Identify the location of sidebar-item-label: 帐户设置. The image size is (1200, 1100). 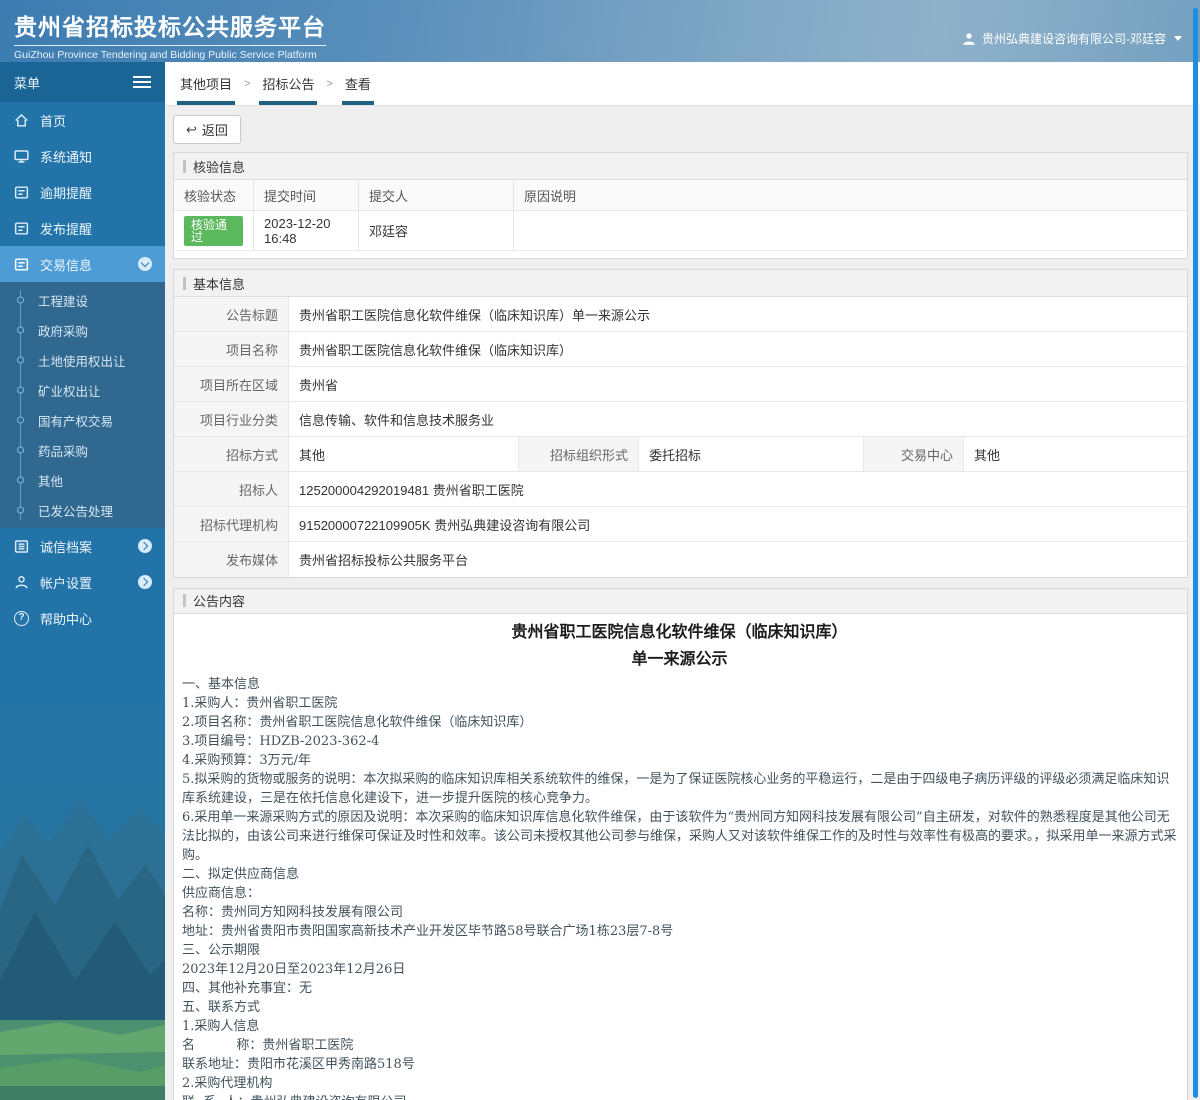
(66, 583).